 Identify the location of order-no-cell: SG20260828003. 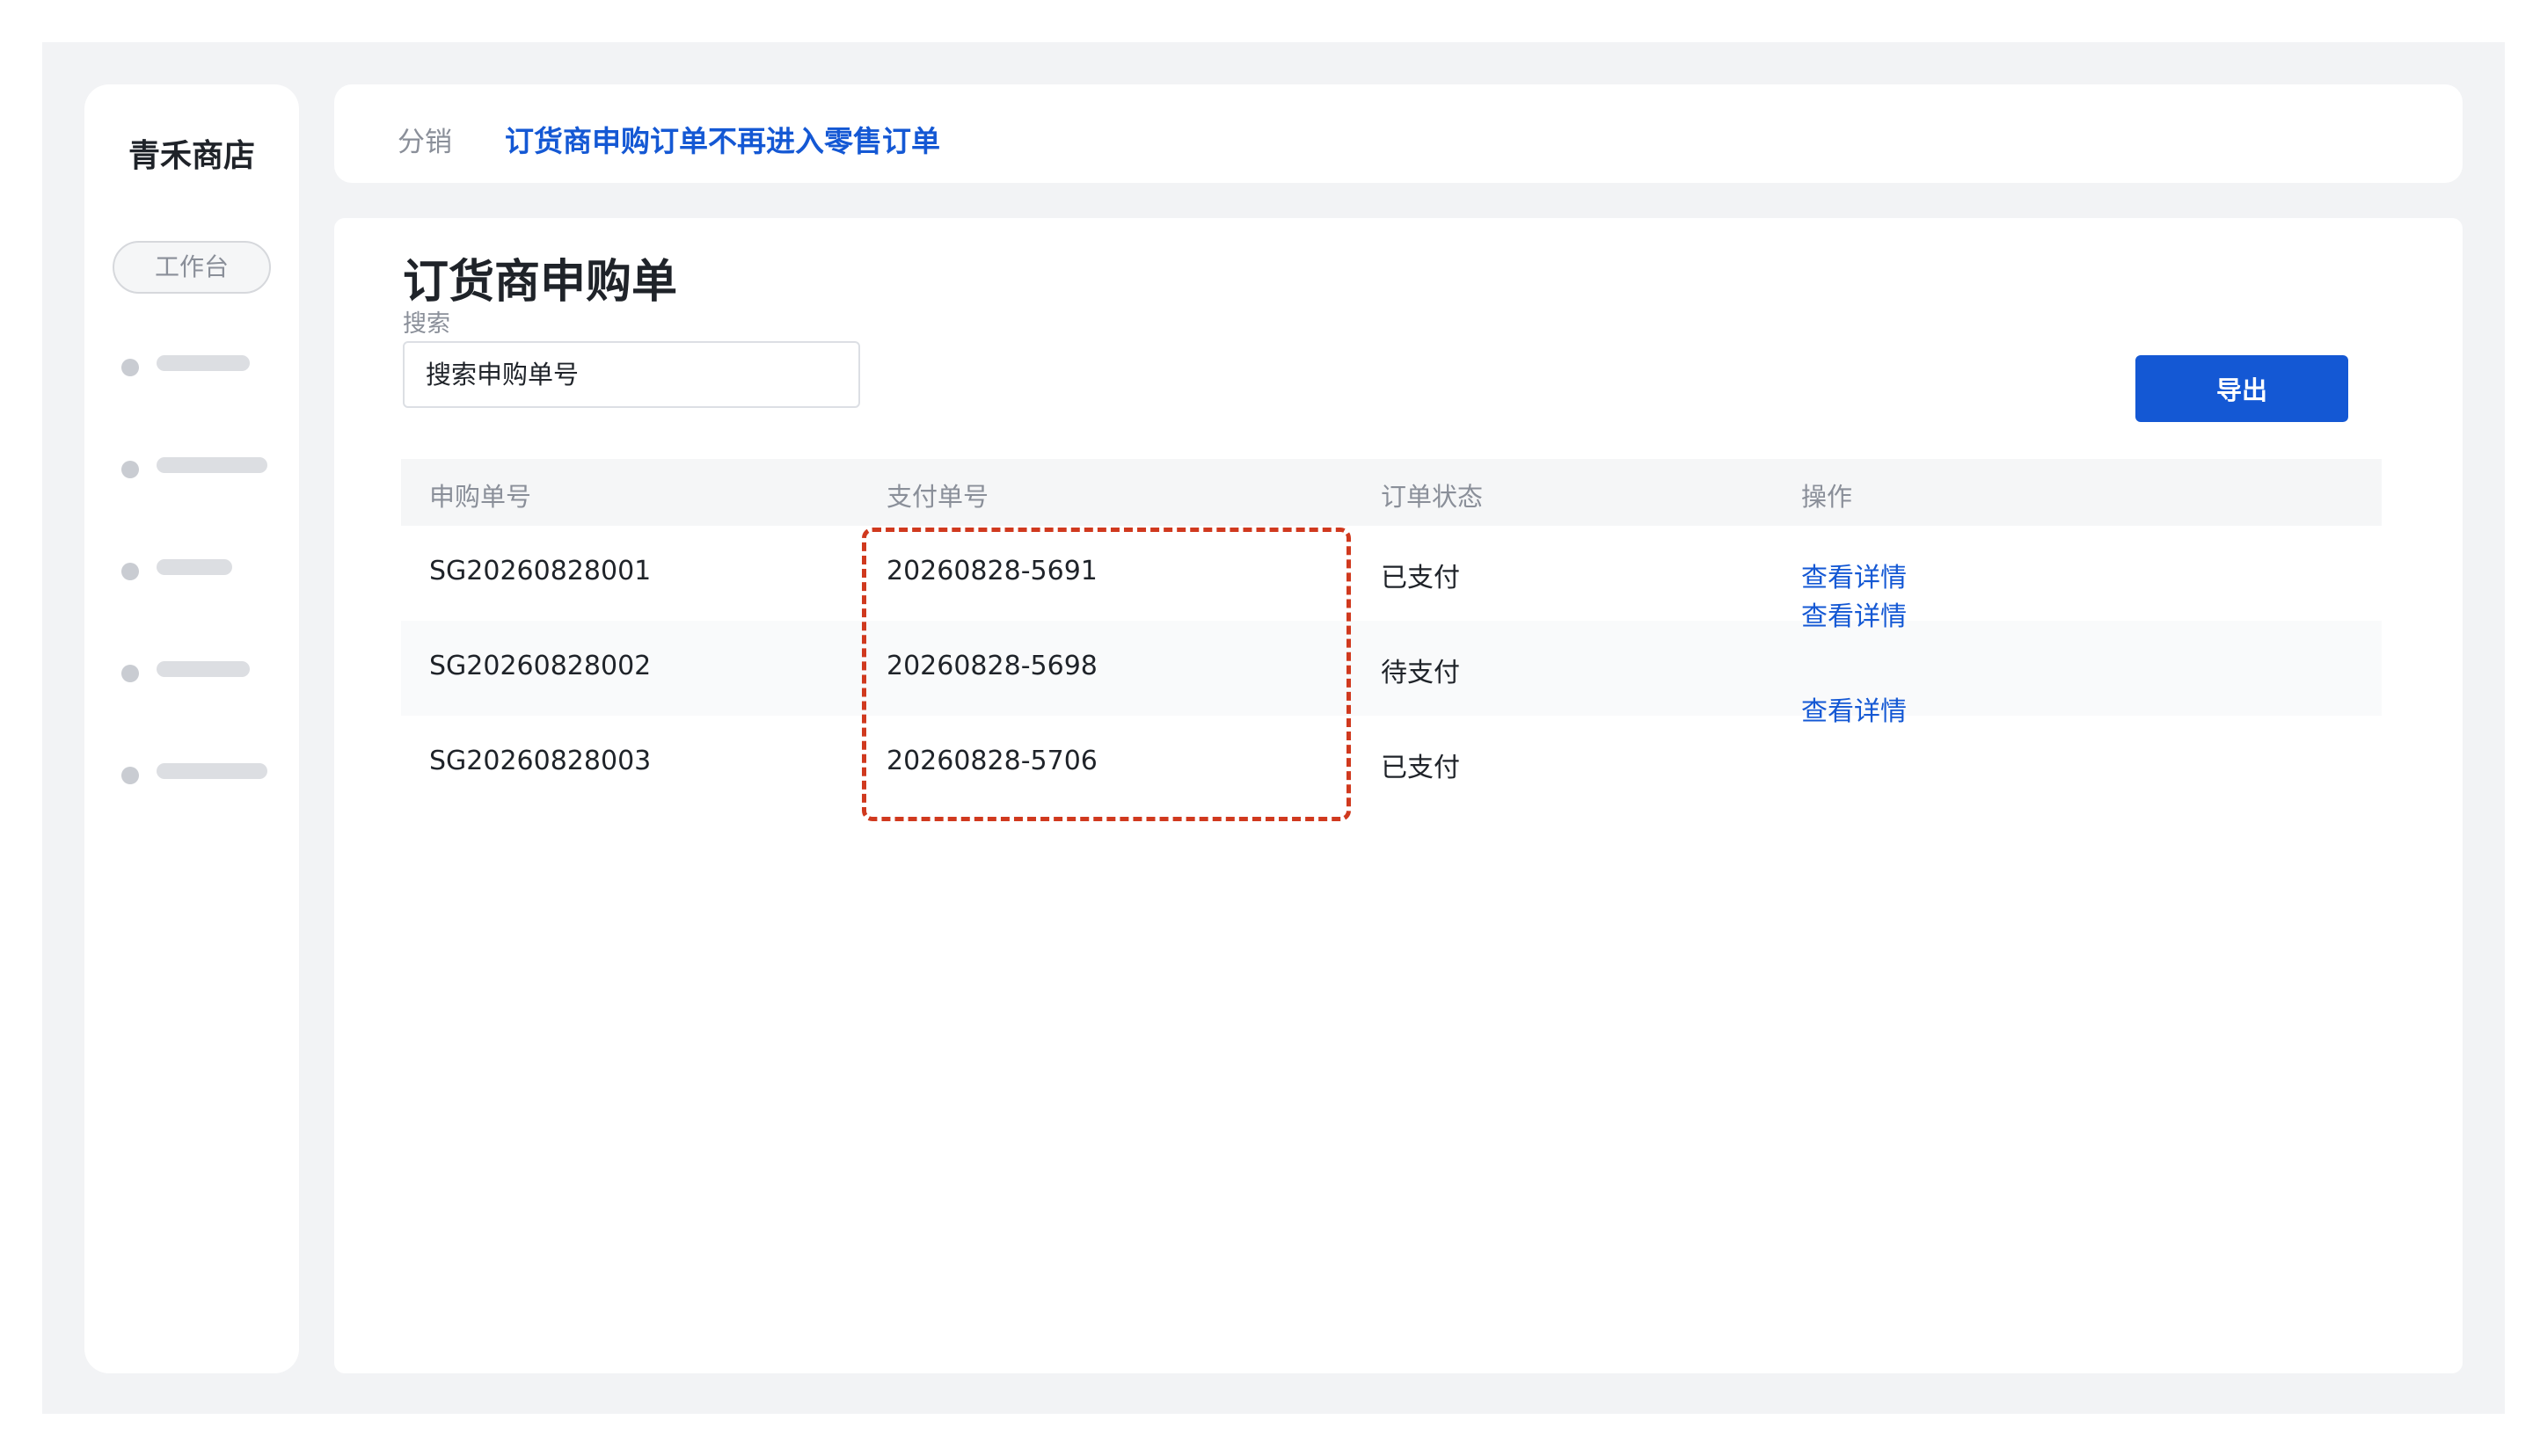
(540, 761).